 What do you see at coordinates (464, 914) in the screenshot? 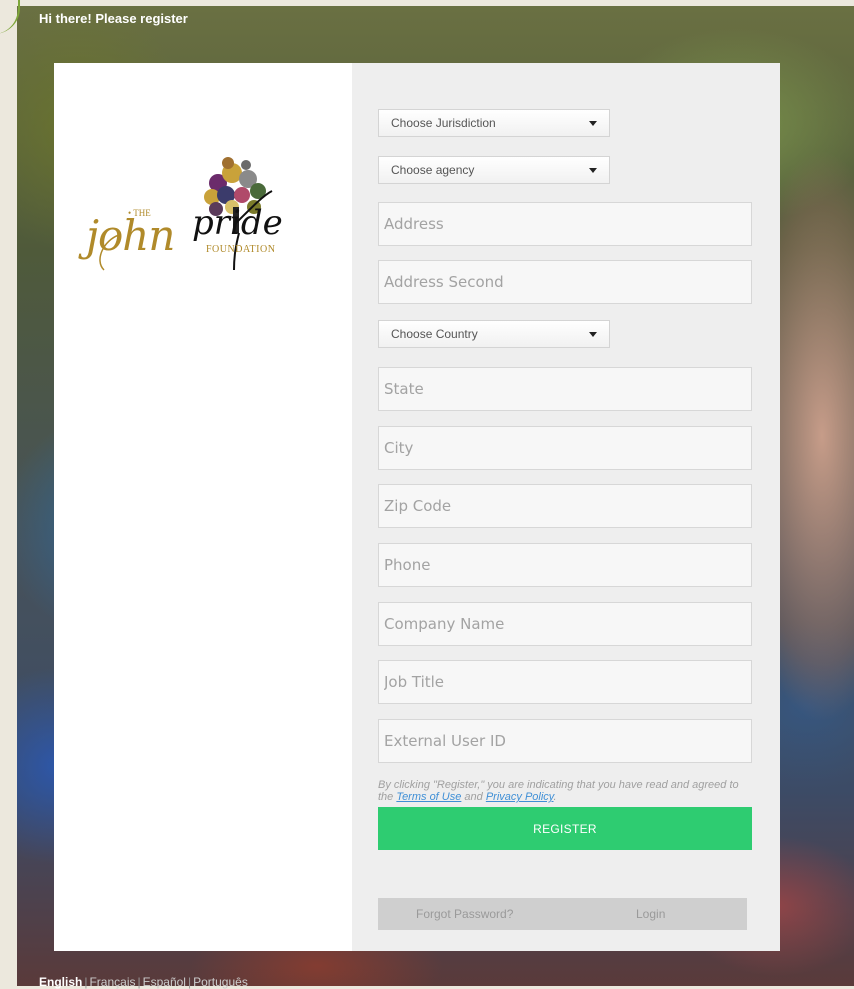
I see `forgot-password-link: Forgot Password?` at bounding box center [464, 914].